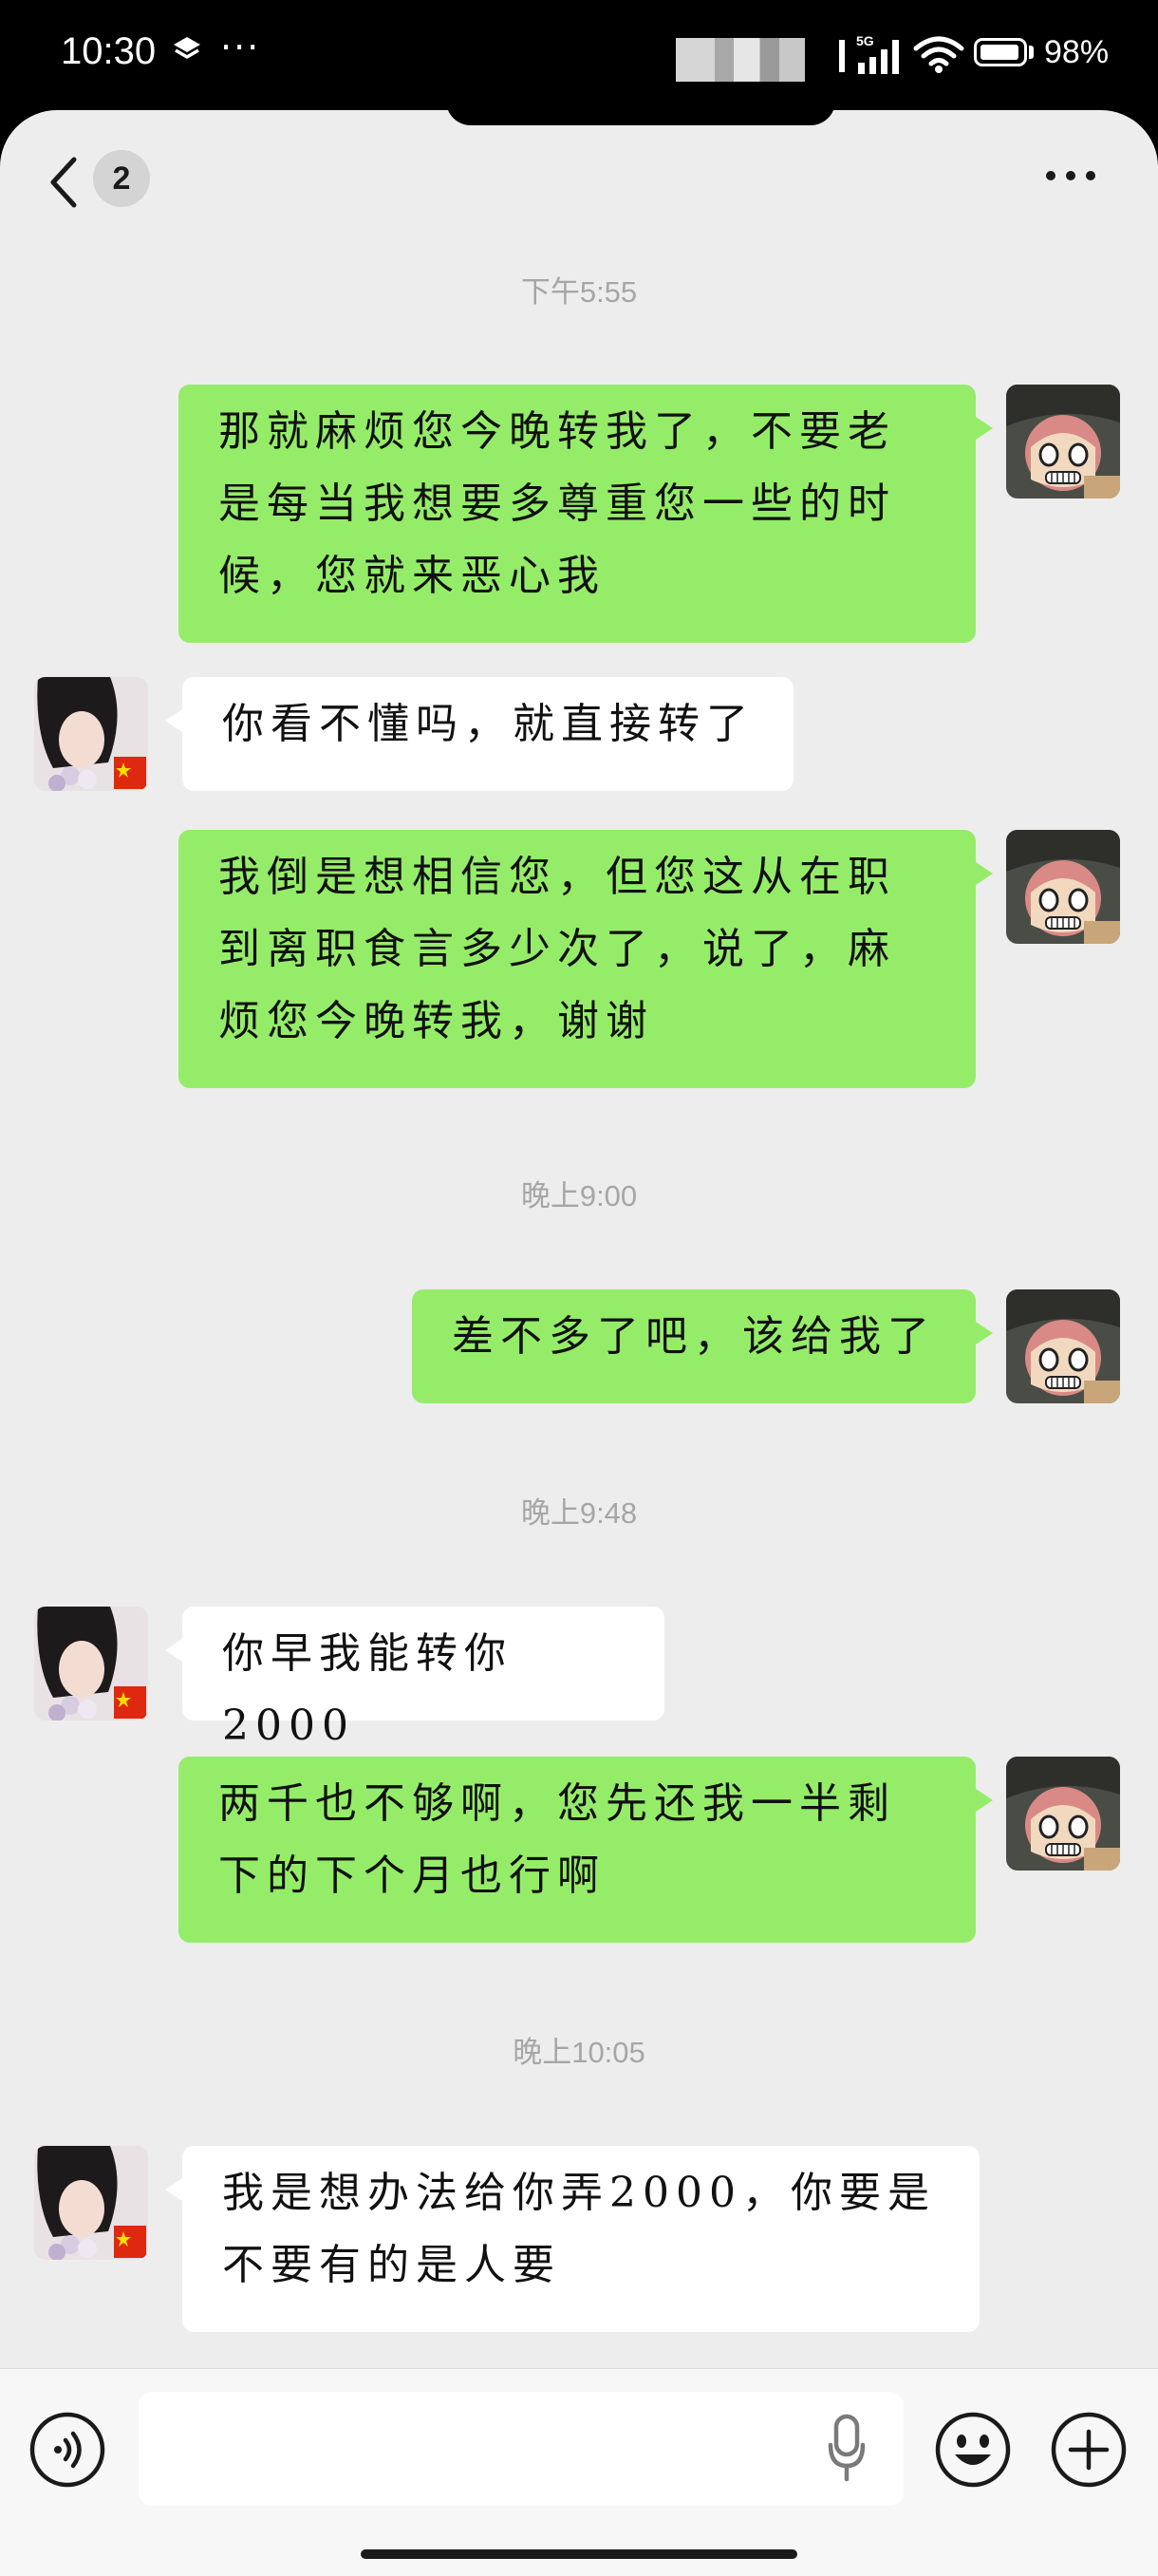 This screenshot has height=2576, width=1158. What do you see at coordinates (1031, 52) in the screenshot?
I see `battery-tip` at bounding box center [1031, 52].